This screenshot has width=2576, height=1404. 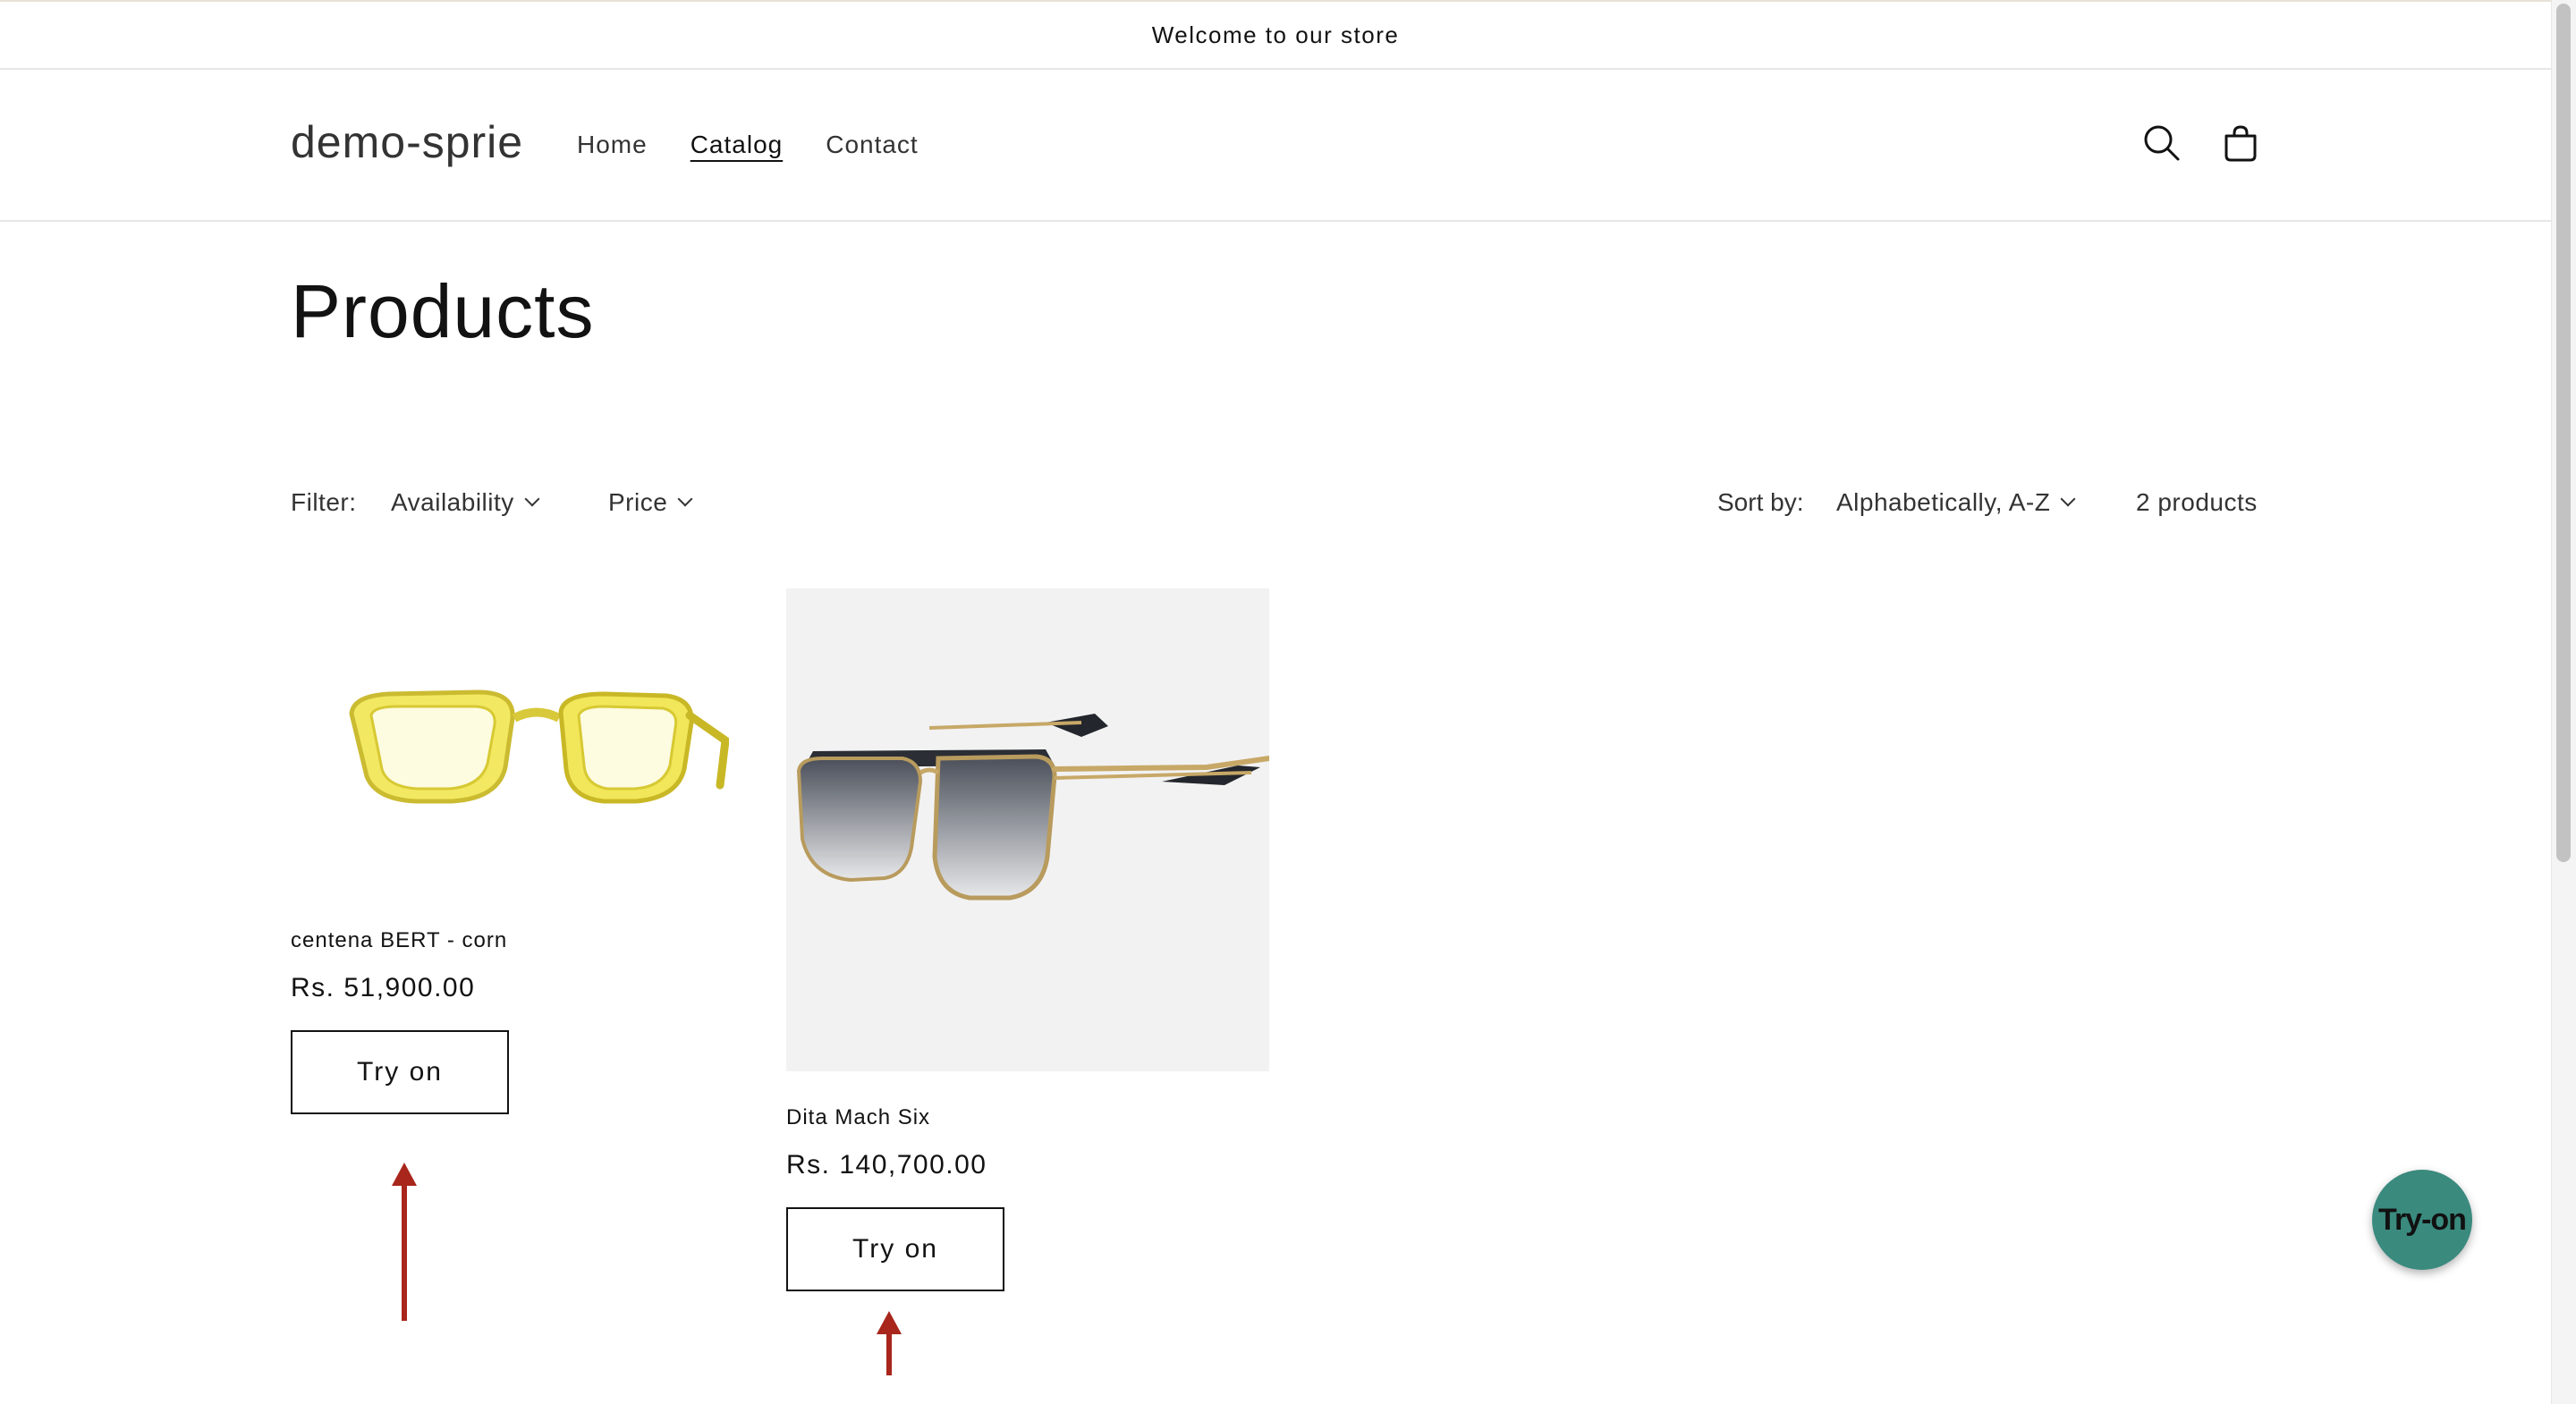 I want to click on scrollbar-thumb, so click(x=2563, y=433).